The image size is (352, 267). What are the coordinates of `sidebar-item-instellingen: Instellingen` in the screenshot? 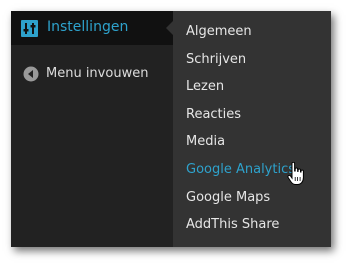 It's located at (92, 28).